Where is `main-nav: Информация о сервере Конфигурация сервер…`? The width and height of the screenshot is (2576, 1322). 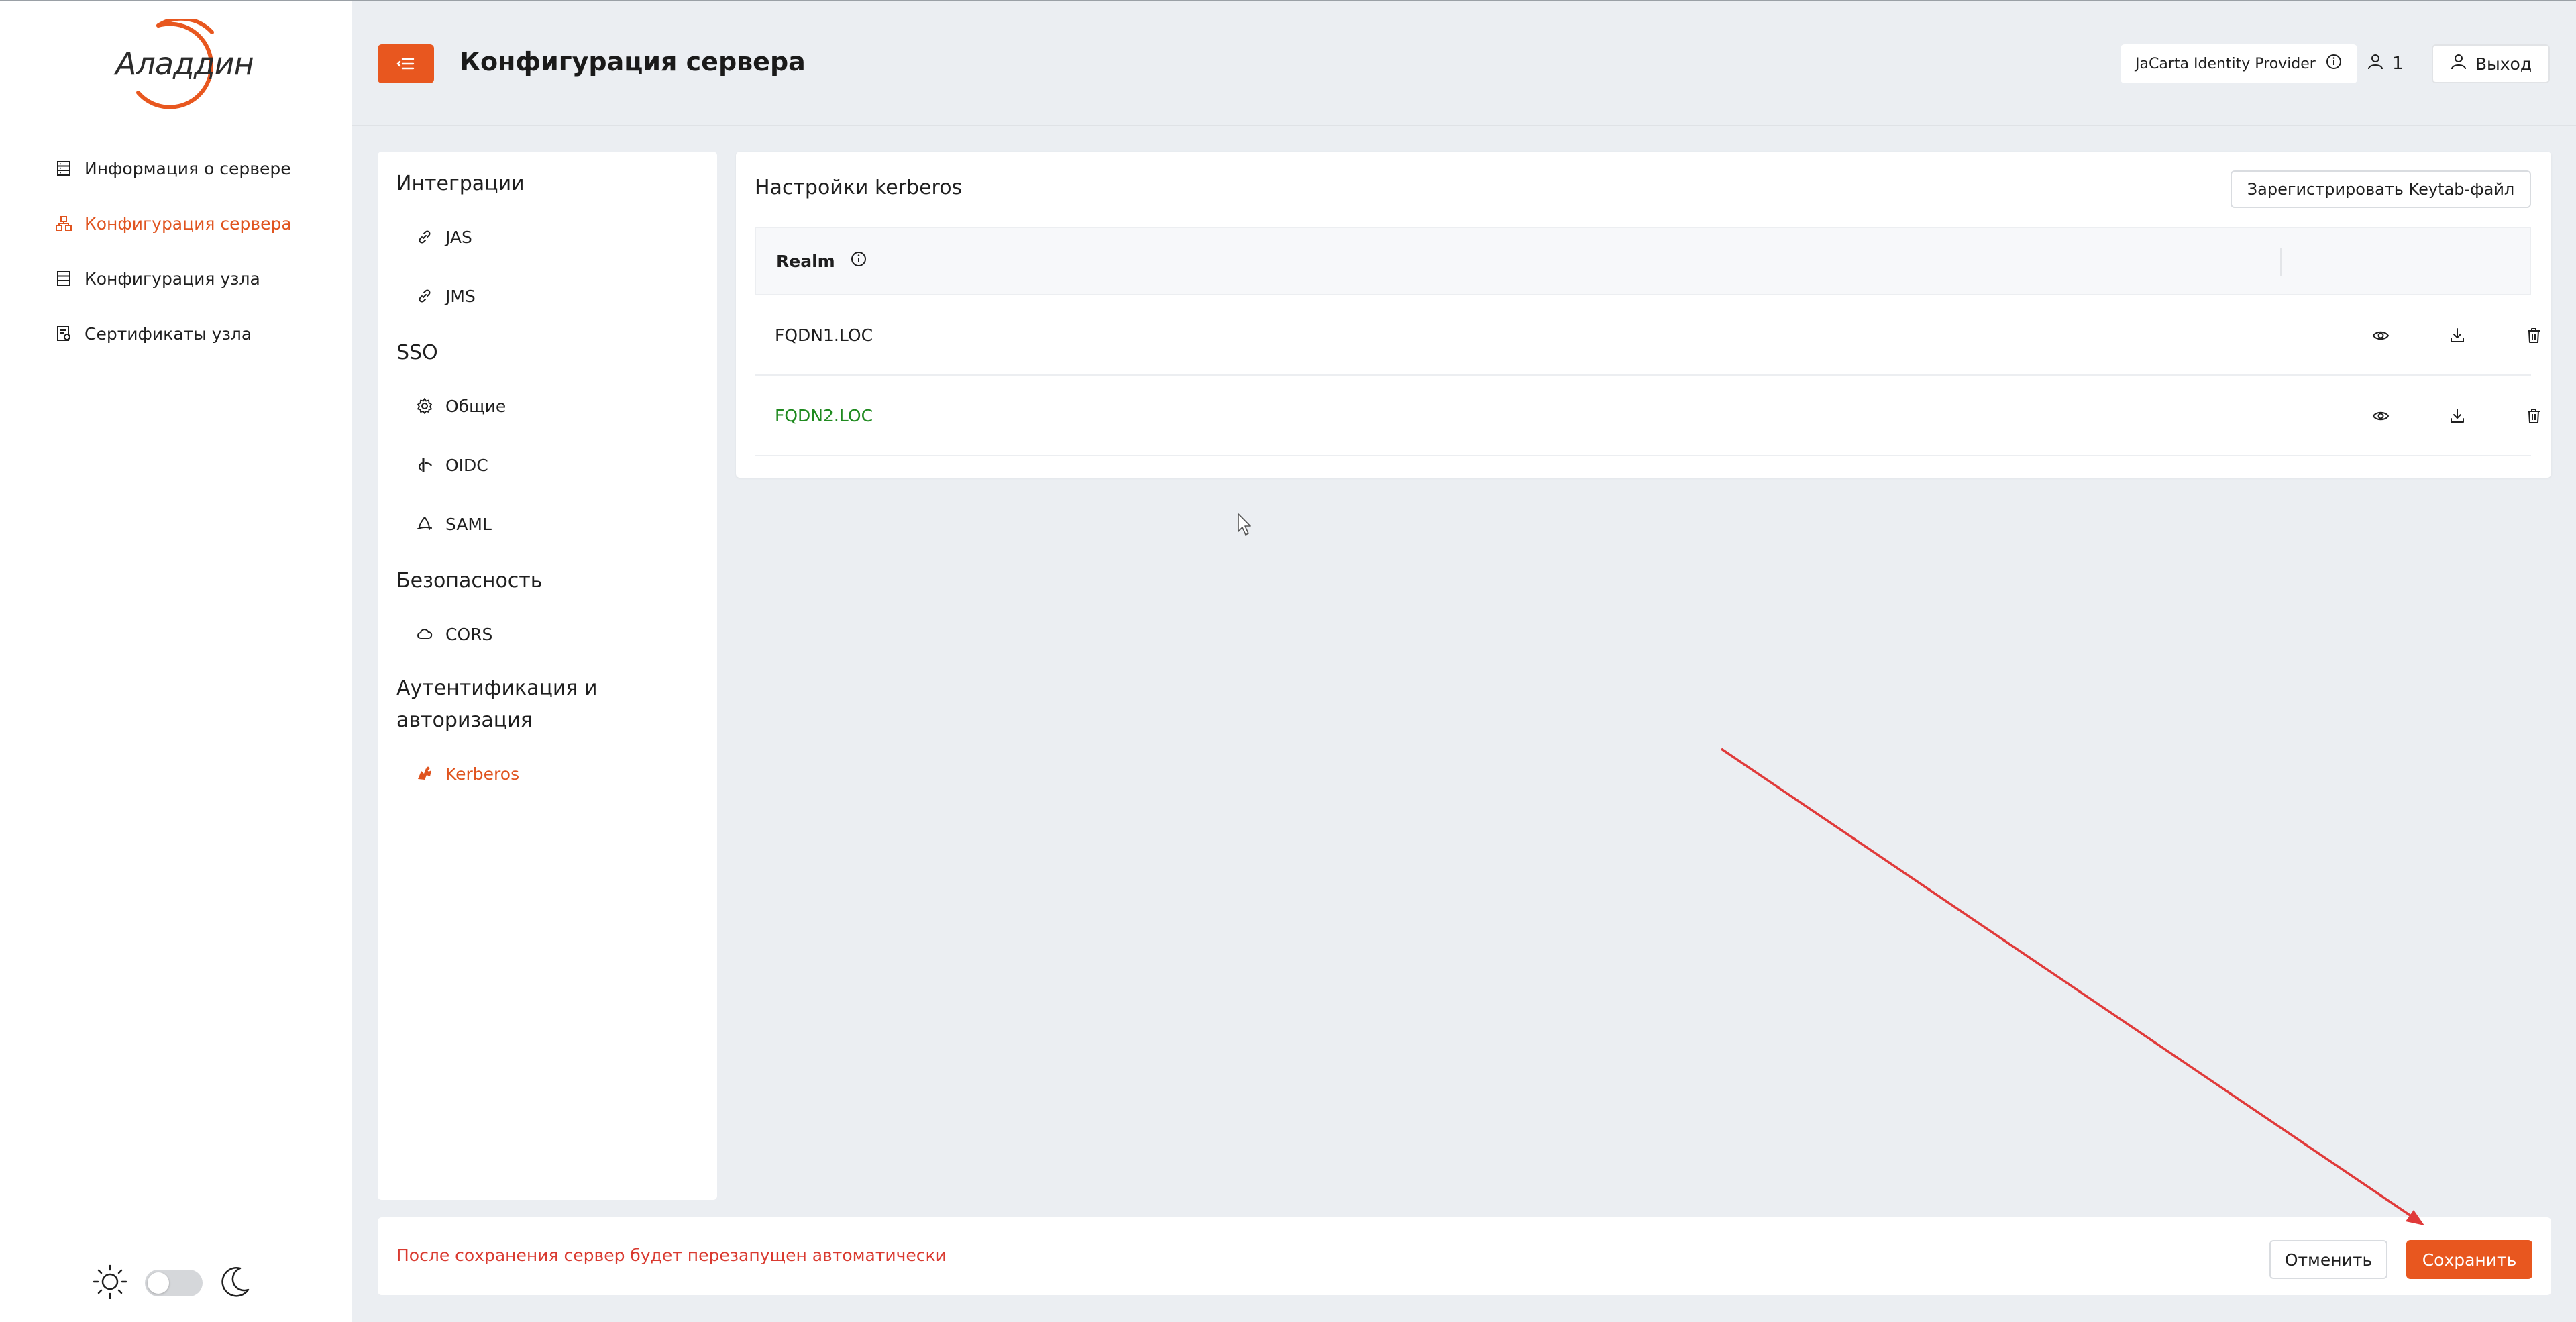
main-nav: Информация о сервере Конфигурация сервер… is located at coordinates (198, 251).